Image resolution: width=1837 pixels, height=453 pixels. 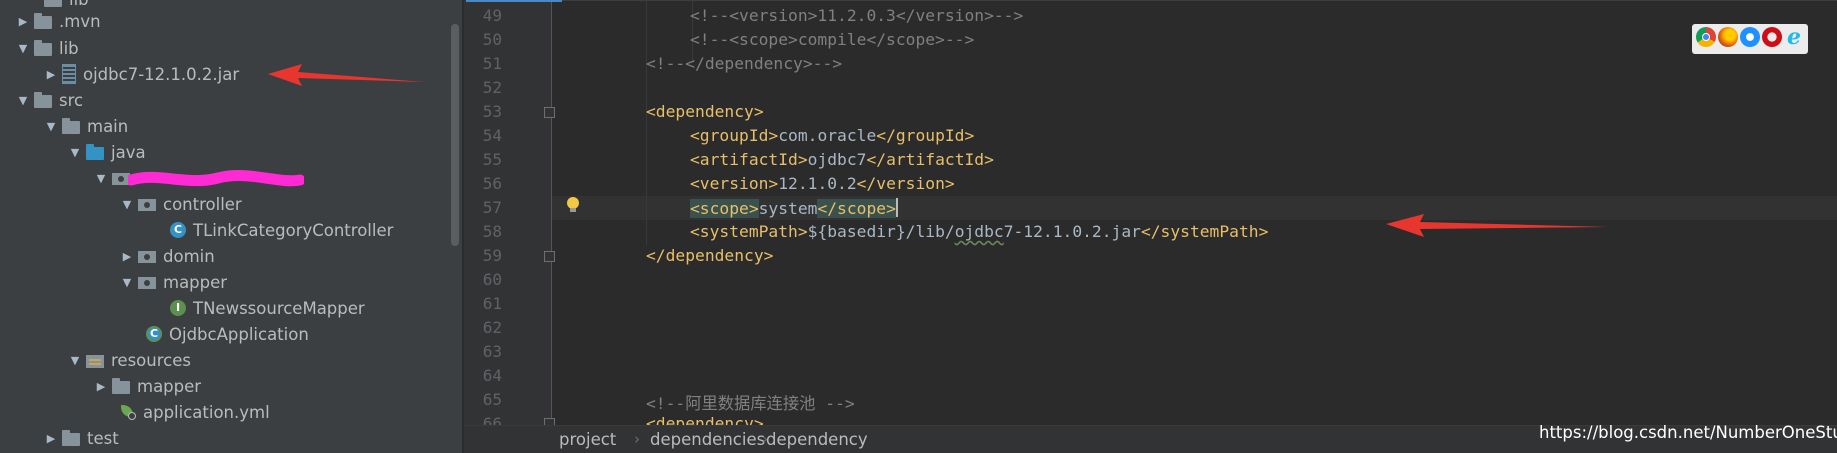 I want to click on tree-scrollbar, so click(x=455, y=135).